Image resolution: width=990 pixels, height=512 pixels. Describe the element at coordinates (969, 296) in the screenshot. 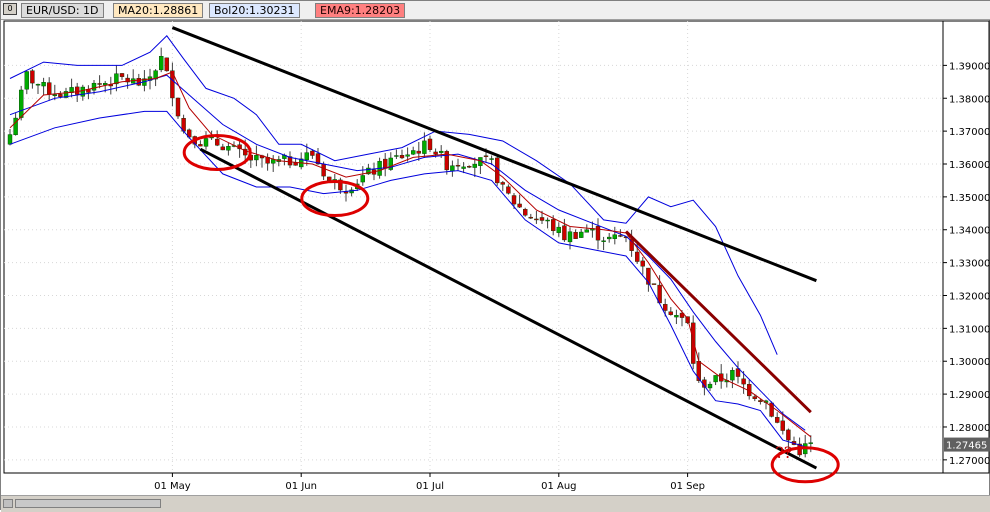

I see `price-tick-label: 1.32000` at that location.